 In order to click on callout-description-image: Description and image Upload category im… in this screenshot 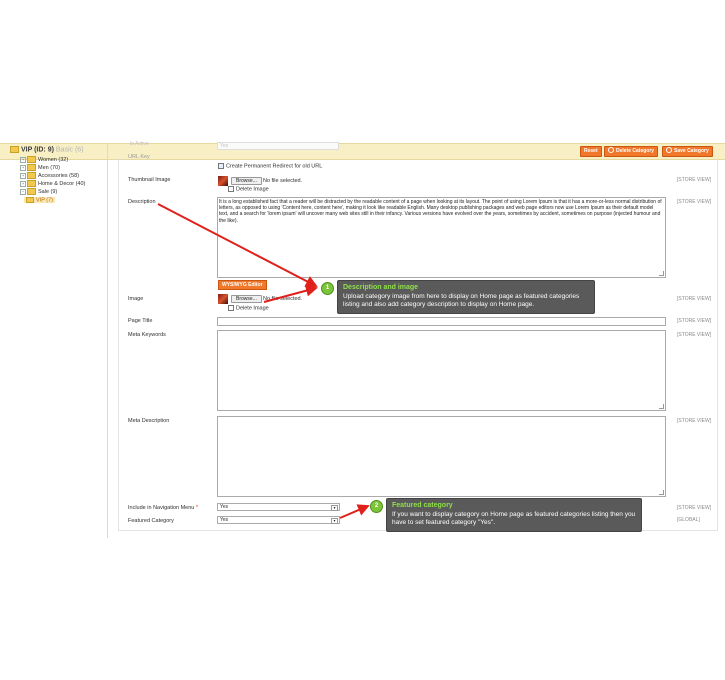, I will do `click(466, 297)`.